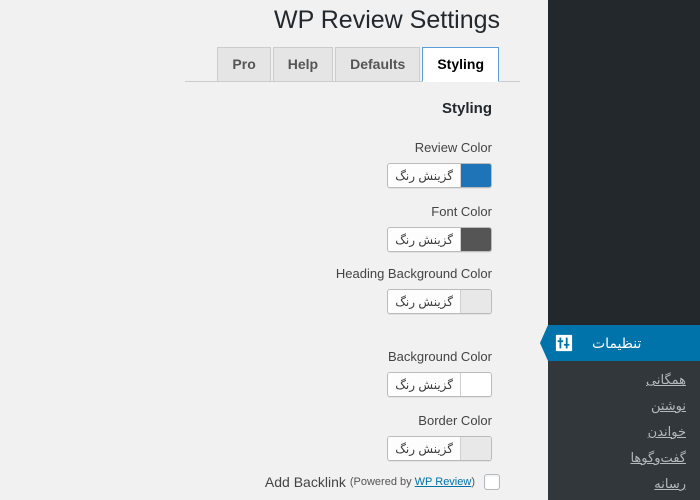 The width and height of the screenshot is (700, 500). I want to click on form-row-border-color: Border Color گزینش رنگ, so click(246, 436).